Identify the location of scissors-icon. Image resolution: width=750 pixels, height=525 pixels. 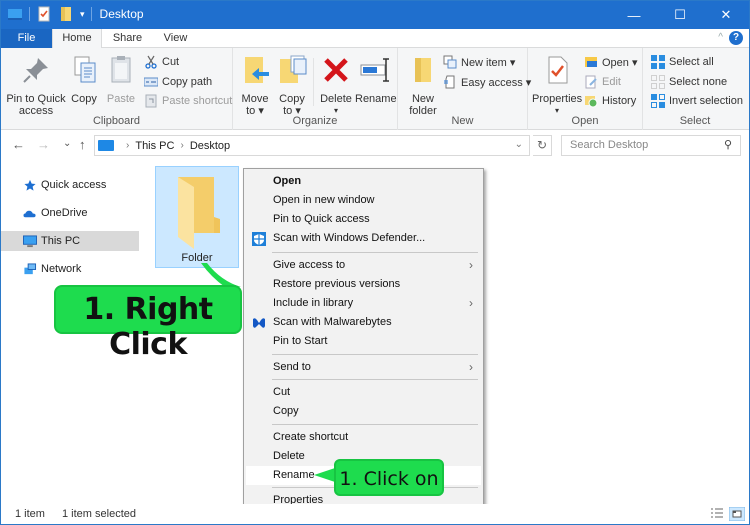
(151, 62).